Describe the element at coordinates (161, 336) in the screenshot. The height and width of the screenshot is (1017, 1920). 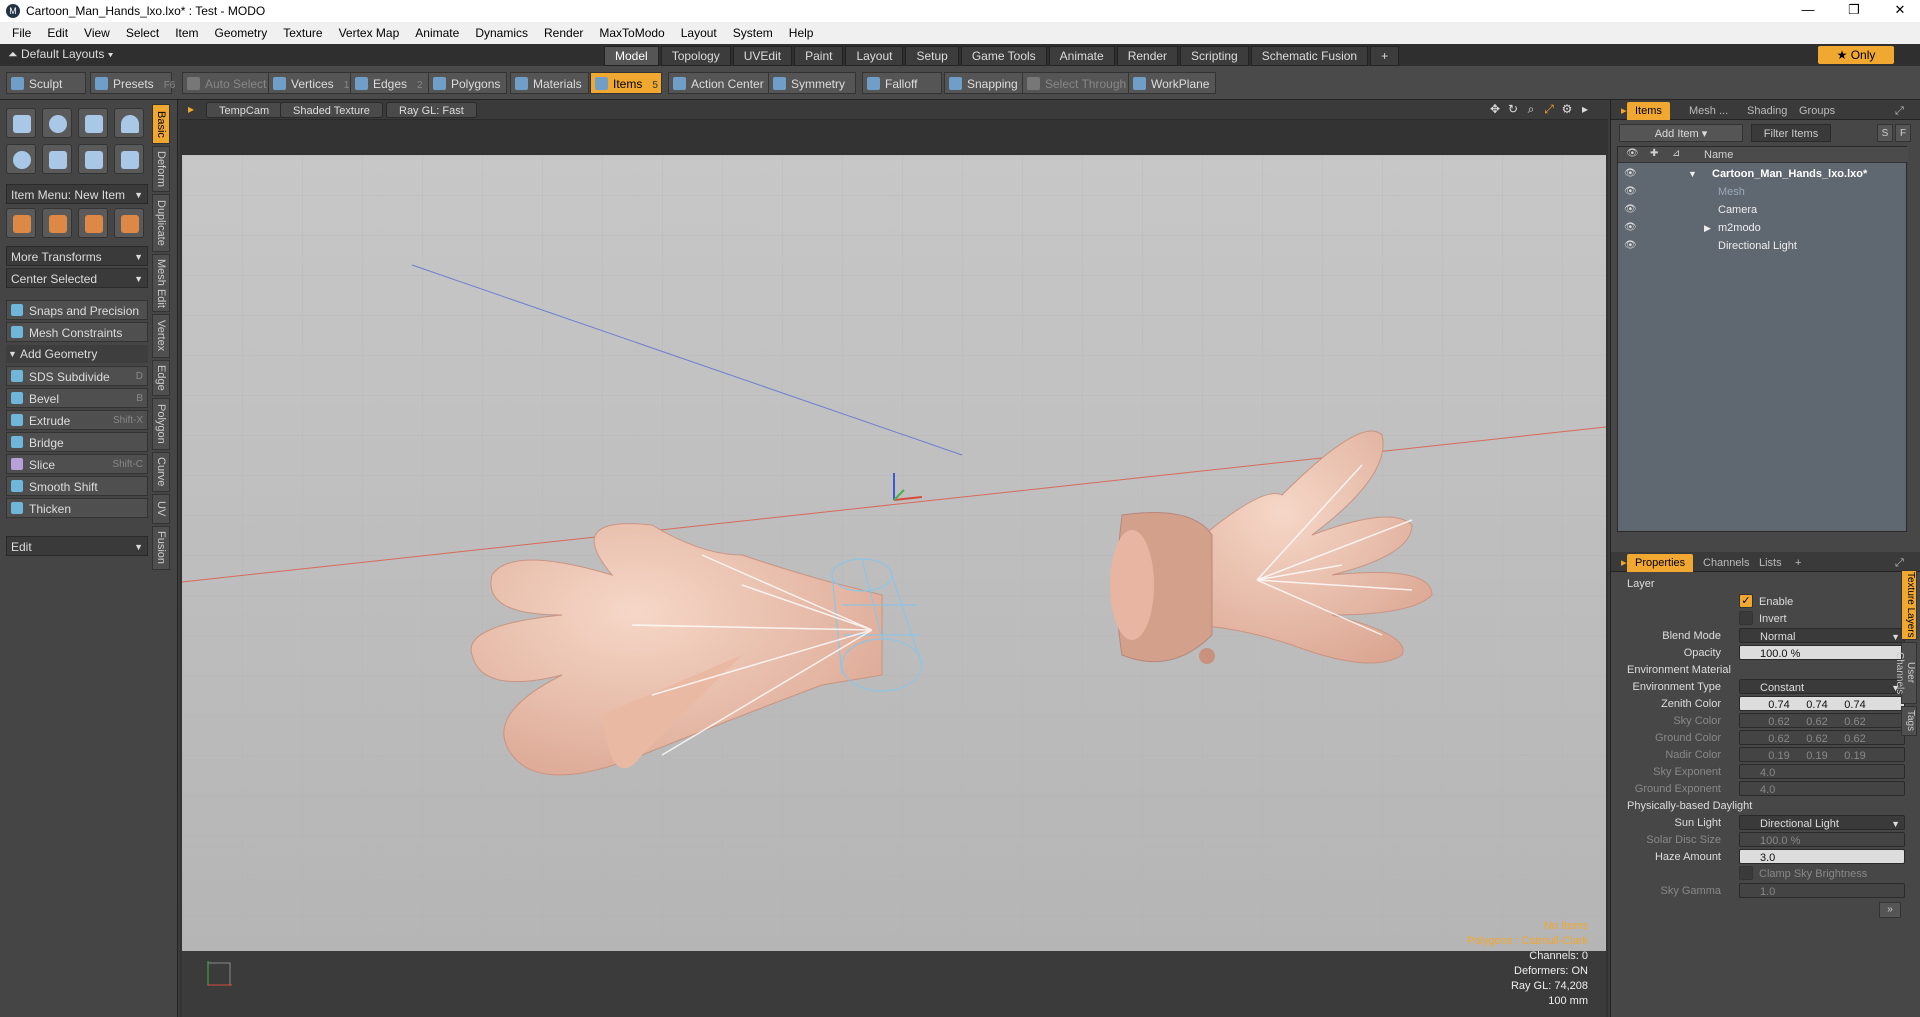
I see `vtab-vertex: Vertex` at that location.